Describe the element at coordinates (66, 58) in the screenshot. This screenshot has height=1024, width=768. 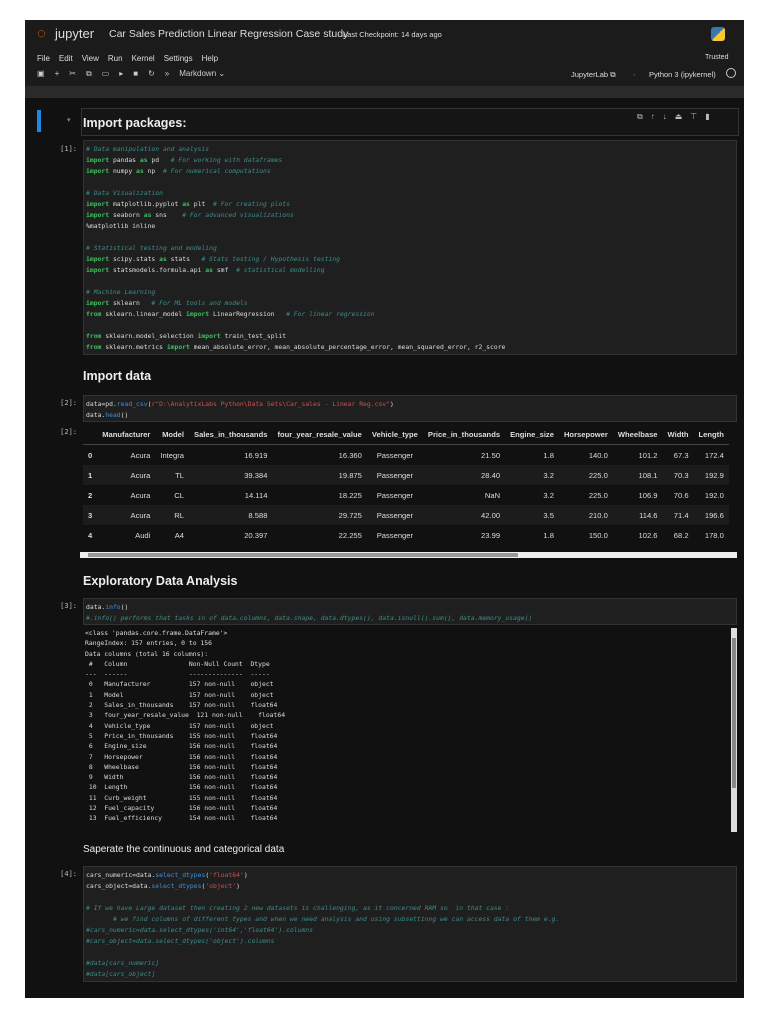
I see `menu-edit: Edit` at that location.